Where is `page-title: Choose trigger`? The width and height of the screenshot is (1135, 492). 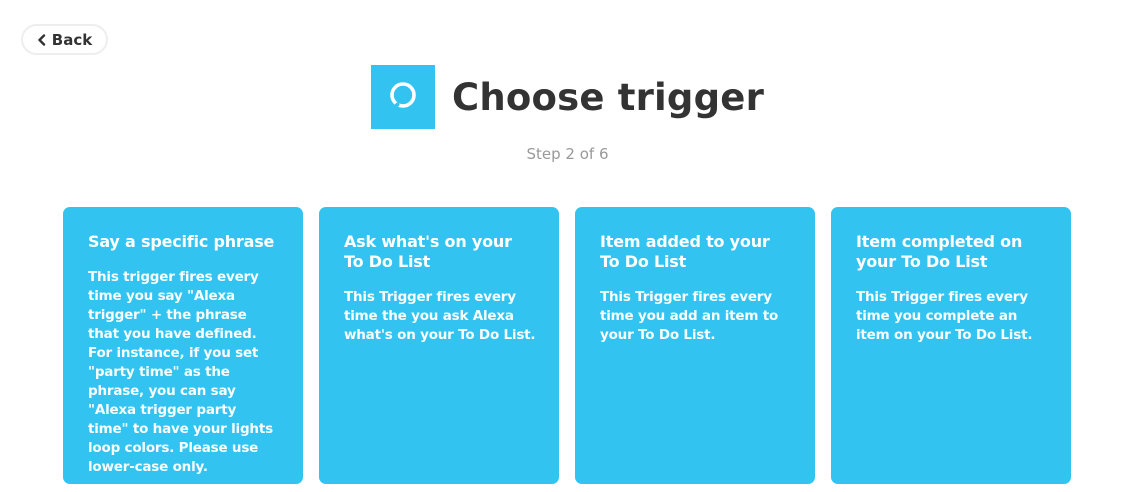
page-title: Choose trigger is located at coordinates (608, 97).